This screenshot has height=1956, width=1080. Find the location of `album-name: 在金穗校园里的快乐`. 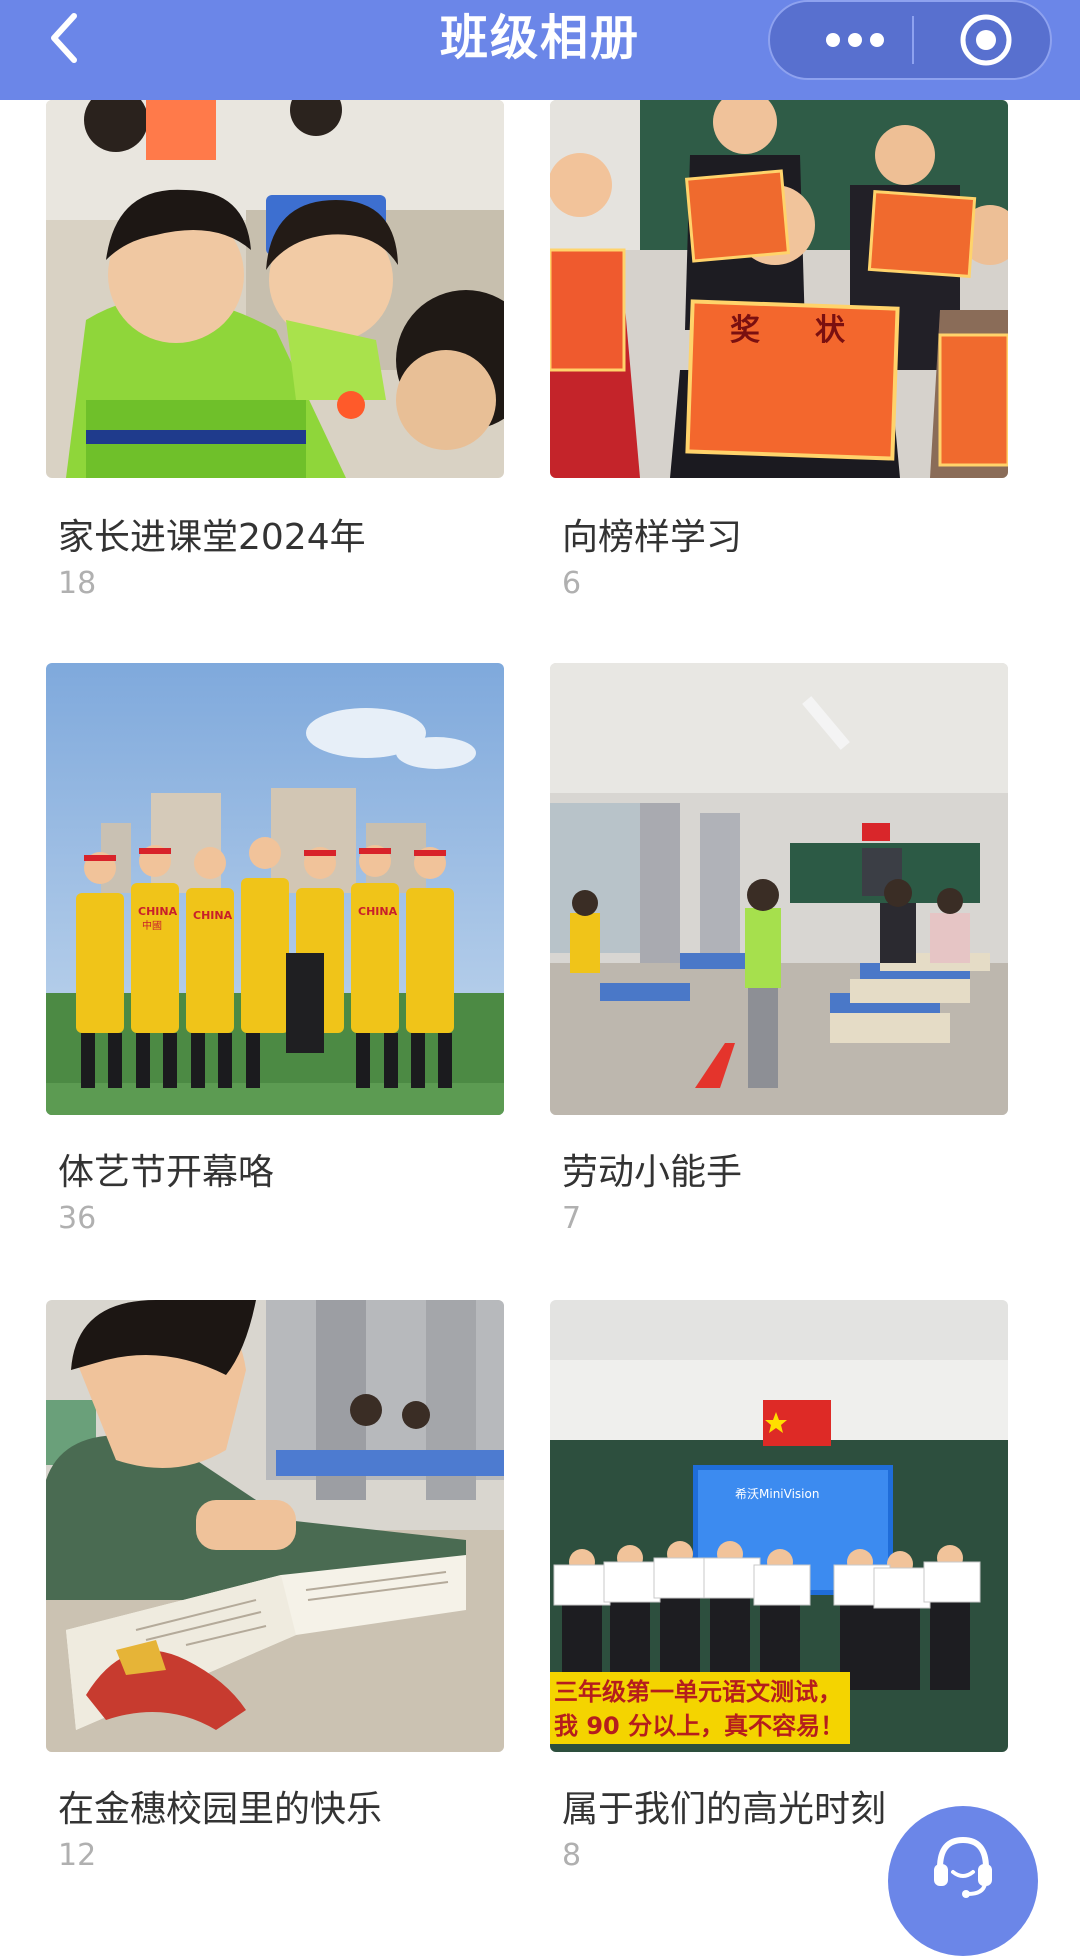

album-name: 在金穗校园里的快乐 is located at coordinates (220, 1809).